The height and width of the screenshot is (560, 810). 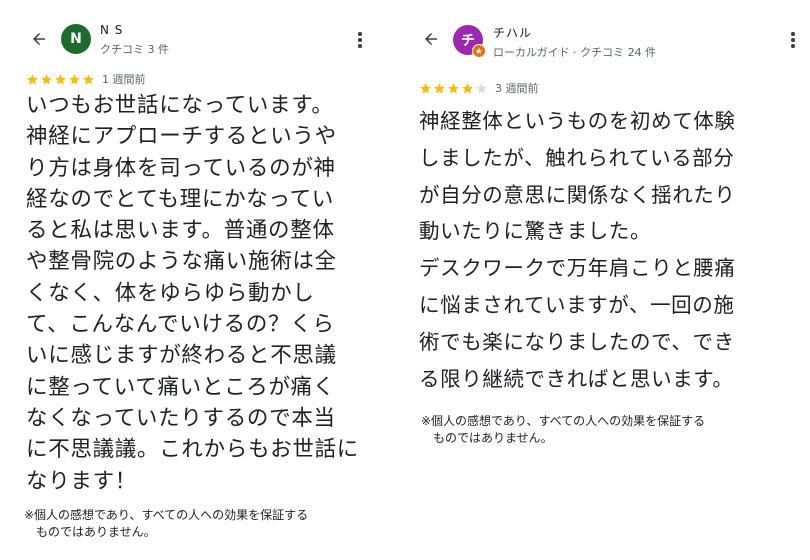 I want to click on avatar: チ, so click(x=469, y=41).